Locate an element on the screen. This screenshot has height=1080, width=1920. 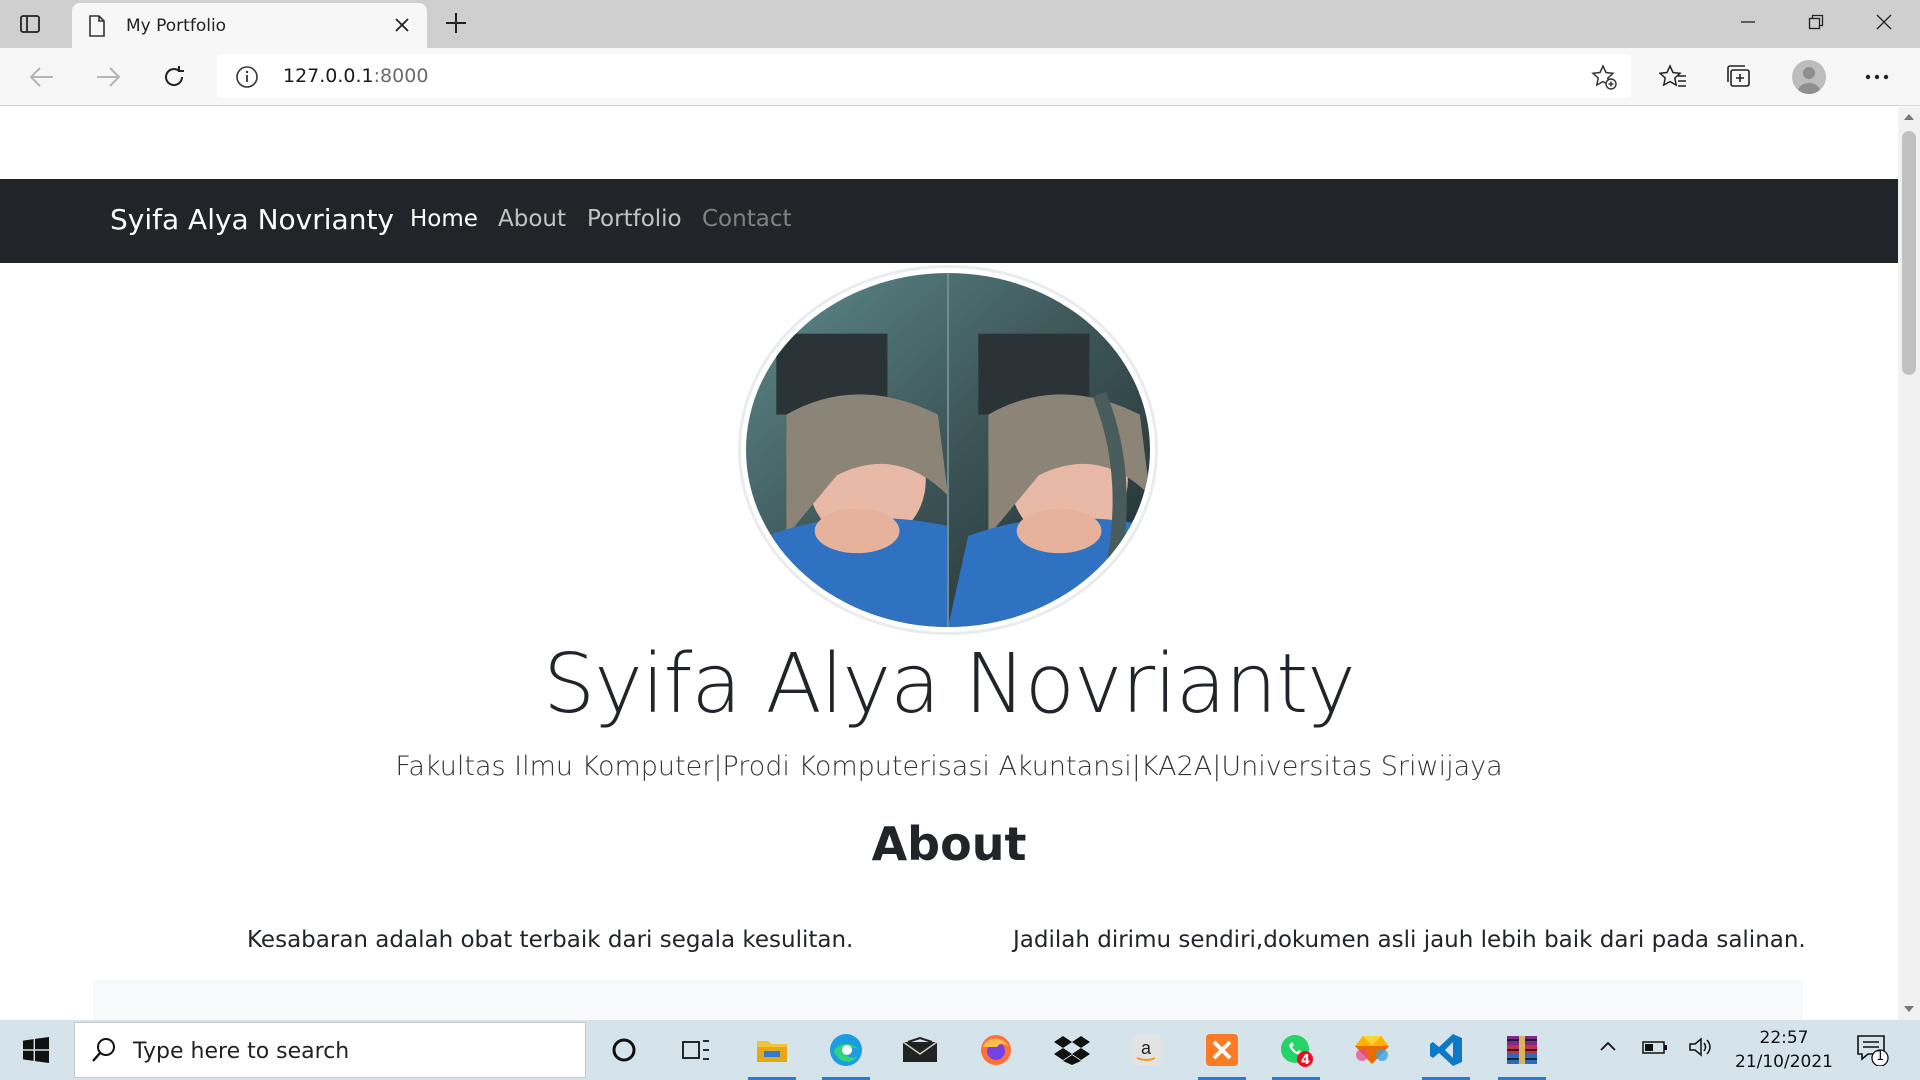
whatsapp-icon: 4 is located at coordinates (1296, 1050).